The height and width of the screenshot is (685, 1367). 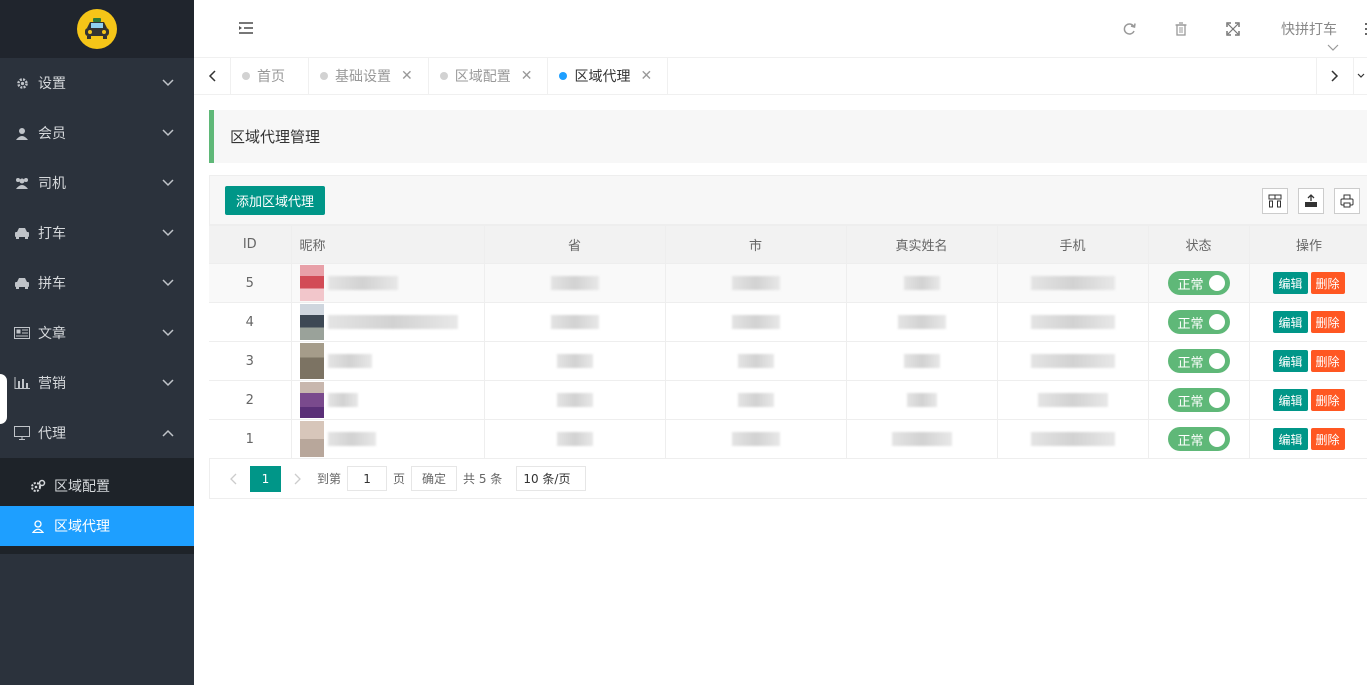 I want to click on fullscreen-icon, so click(x=1233, y=29).